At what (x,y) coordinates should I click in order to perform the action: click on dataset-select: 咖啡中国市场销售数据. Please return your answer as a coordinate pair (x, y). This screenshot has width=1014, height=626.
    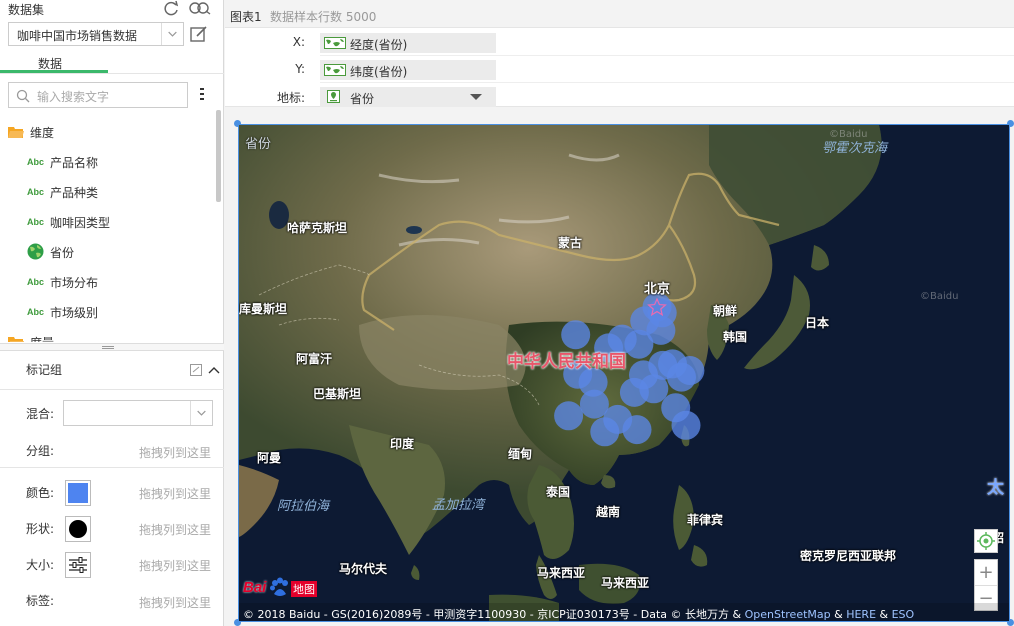
    Looking at the image, I should click on (96, 34).